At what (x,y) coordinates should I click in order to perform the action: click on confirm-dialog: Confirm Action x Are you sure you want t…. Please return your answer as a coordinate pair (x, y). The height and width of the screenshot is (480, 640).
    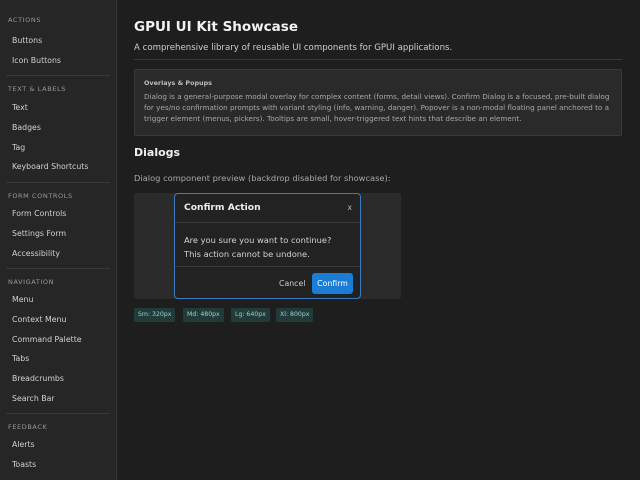
    Looking at the image, I should click on (267, 246).